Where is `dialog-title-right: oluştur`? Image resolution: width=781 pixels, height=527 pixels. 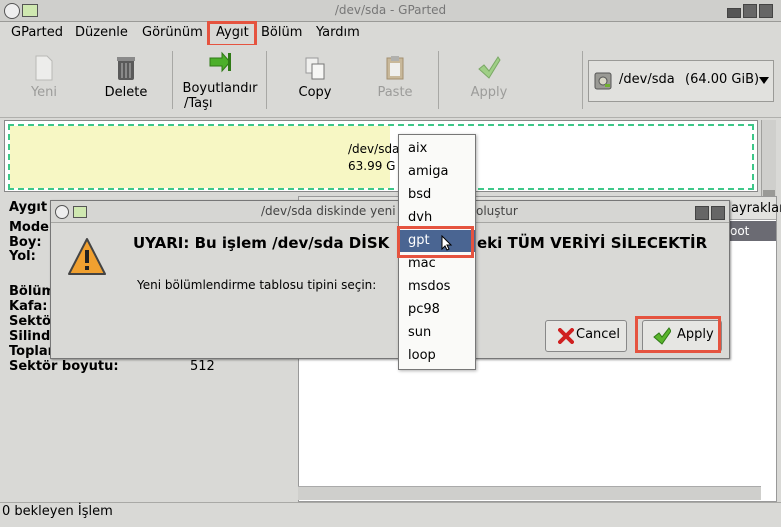
dialog-title-right: oluştur is located at coordinates (497, 211).